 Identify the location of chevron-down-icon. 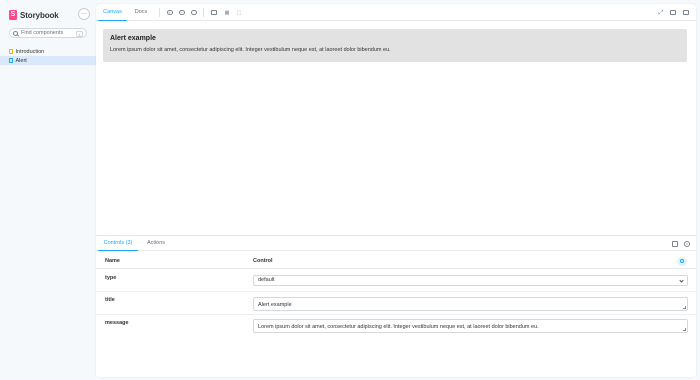
(681, 280).